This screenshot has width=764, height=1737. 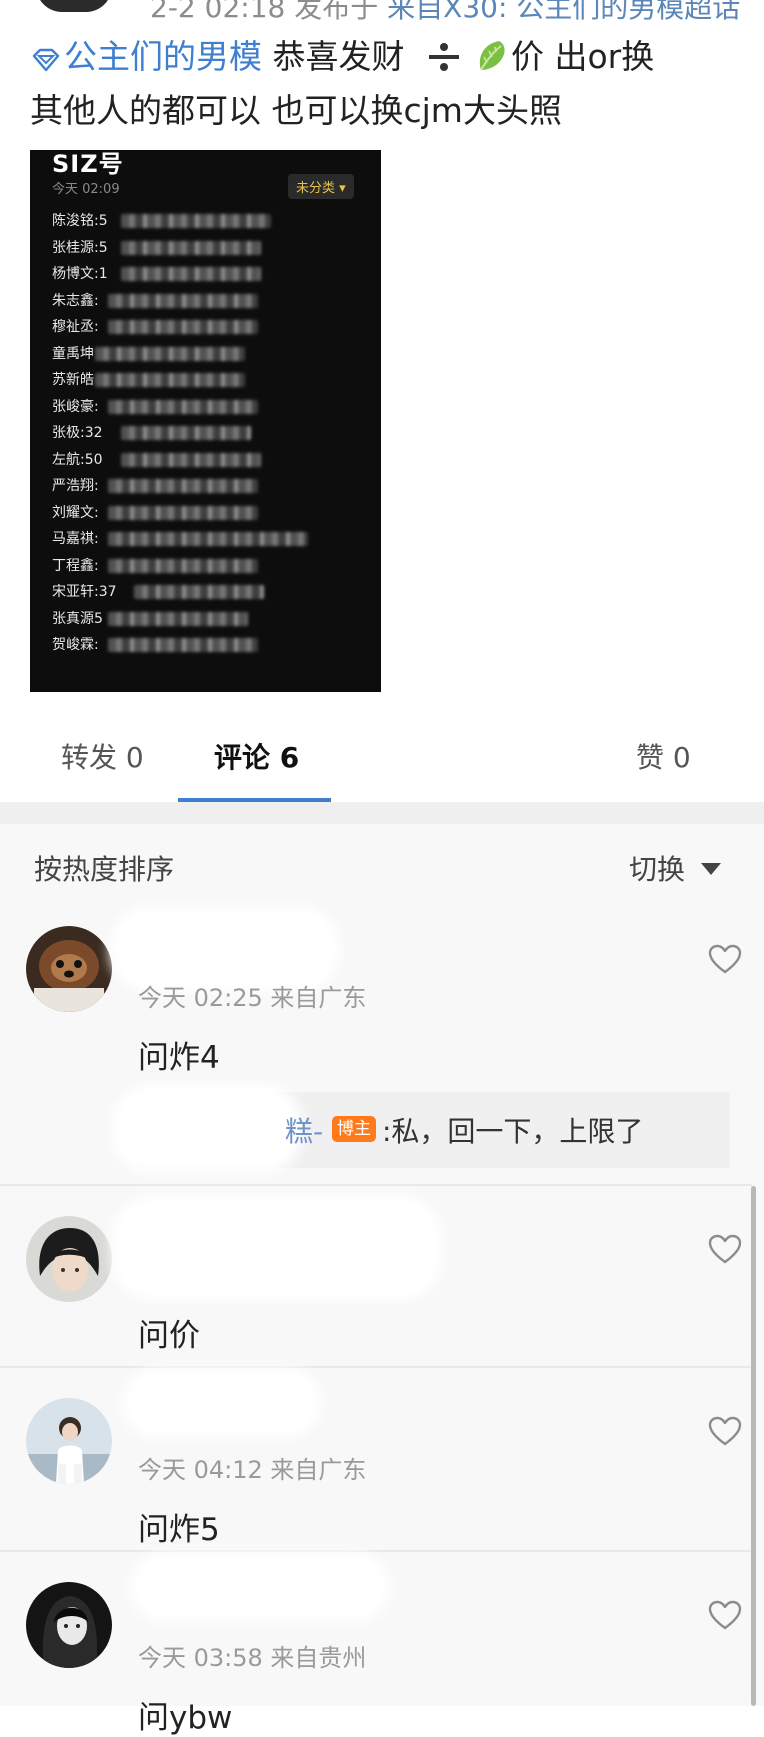 What do you see at coordinates (80, 247) in the screenshot?
I see `note-row-label: 张桂源:5` at bounding box center [80, 247].